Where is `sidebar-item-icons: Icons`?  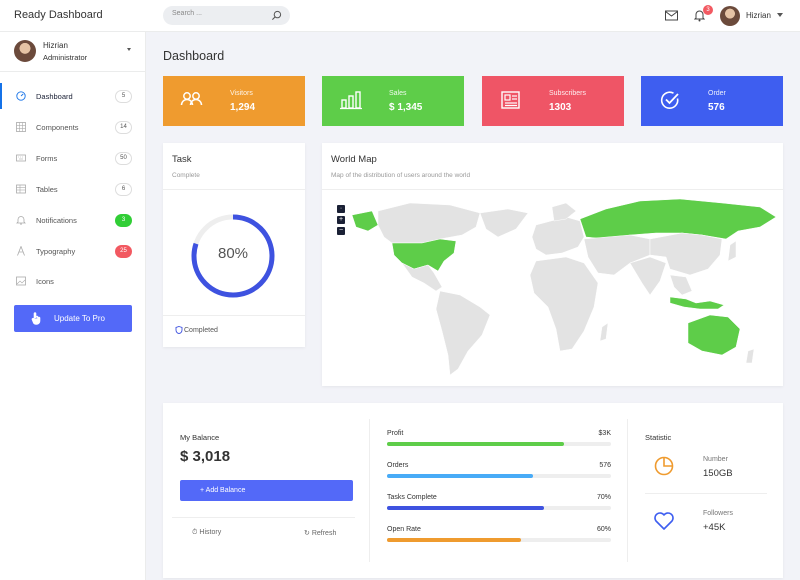 sidebar-item-icons: Icons is located at coordinates (73, 281).